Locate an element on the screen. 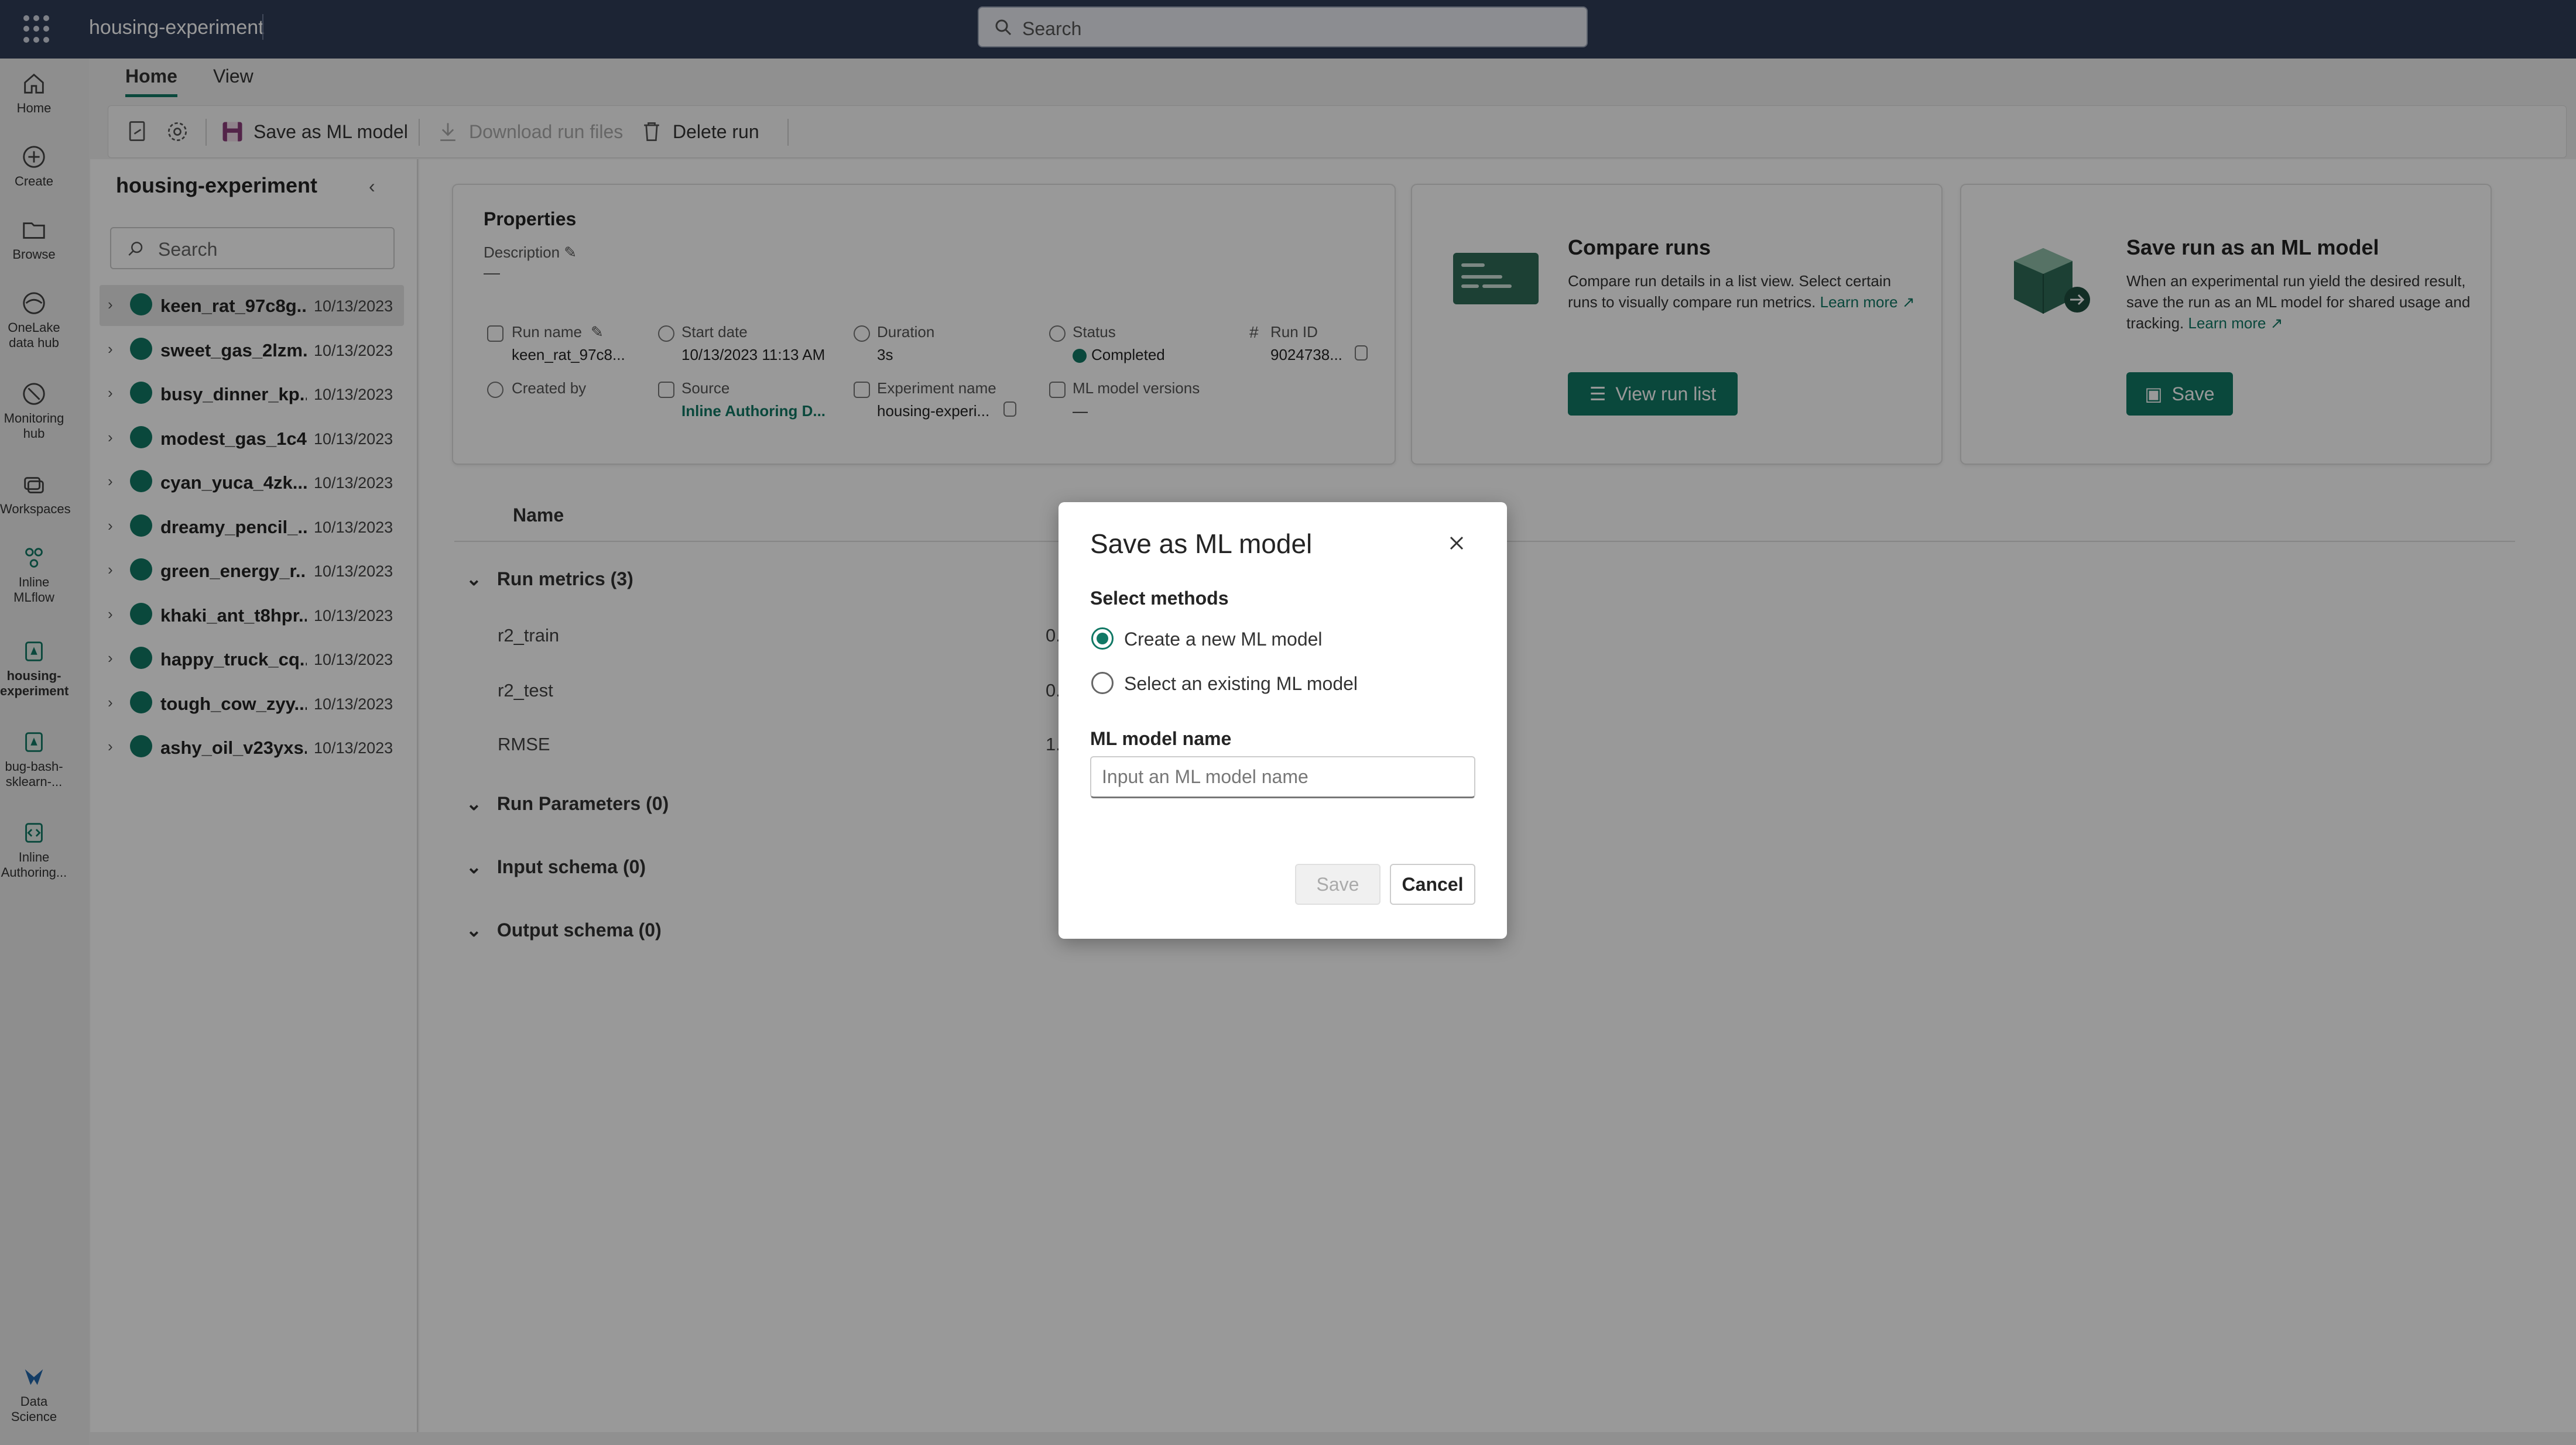  ml-model-name-input is located at coordinates (1282, 777).